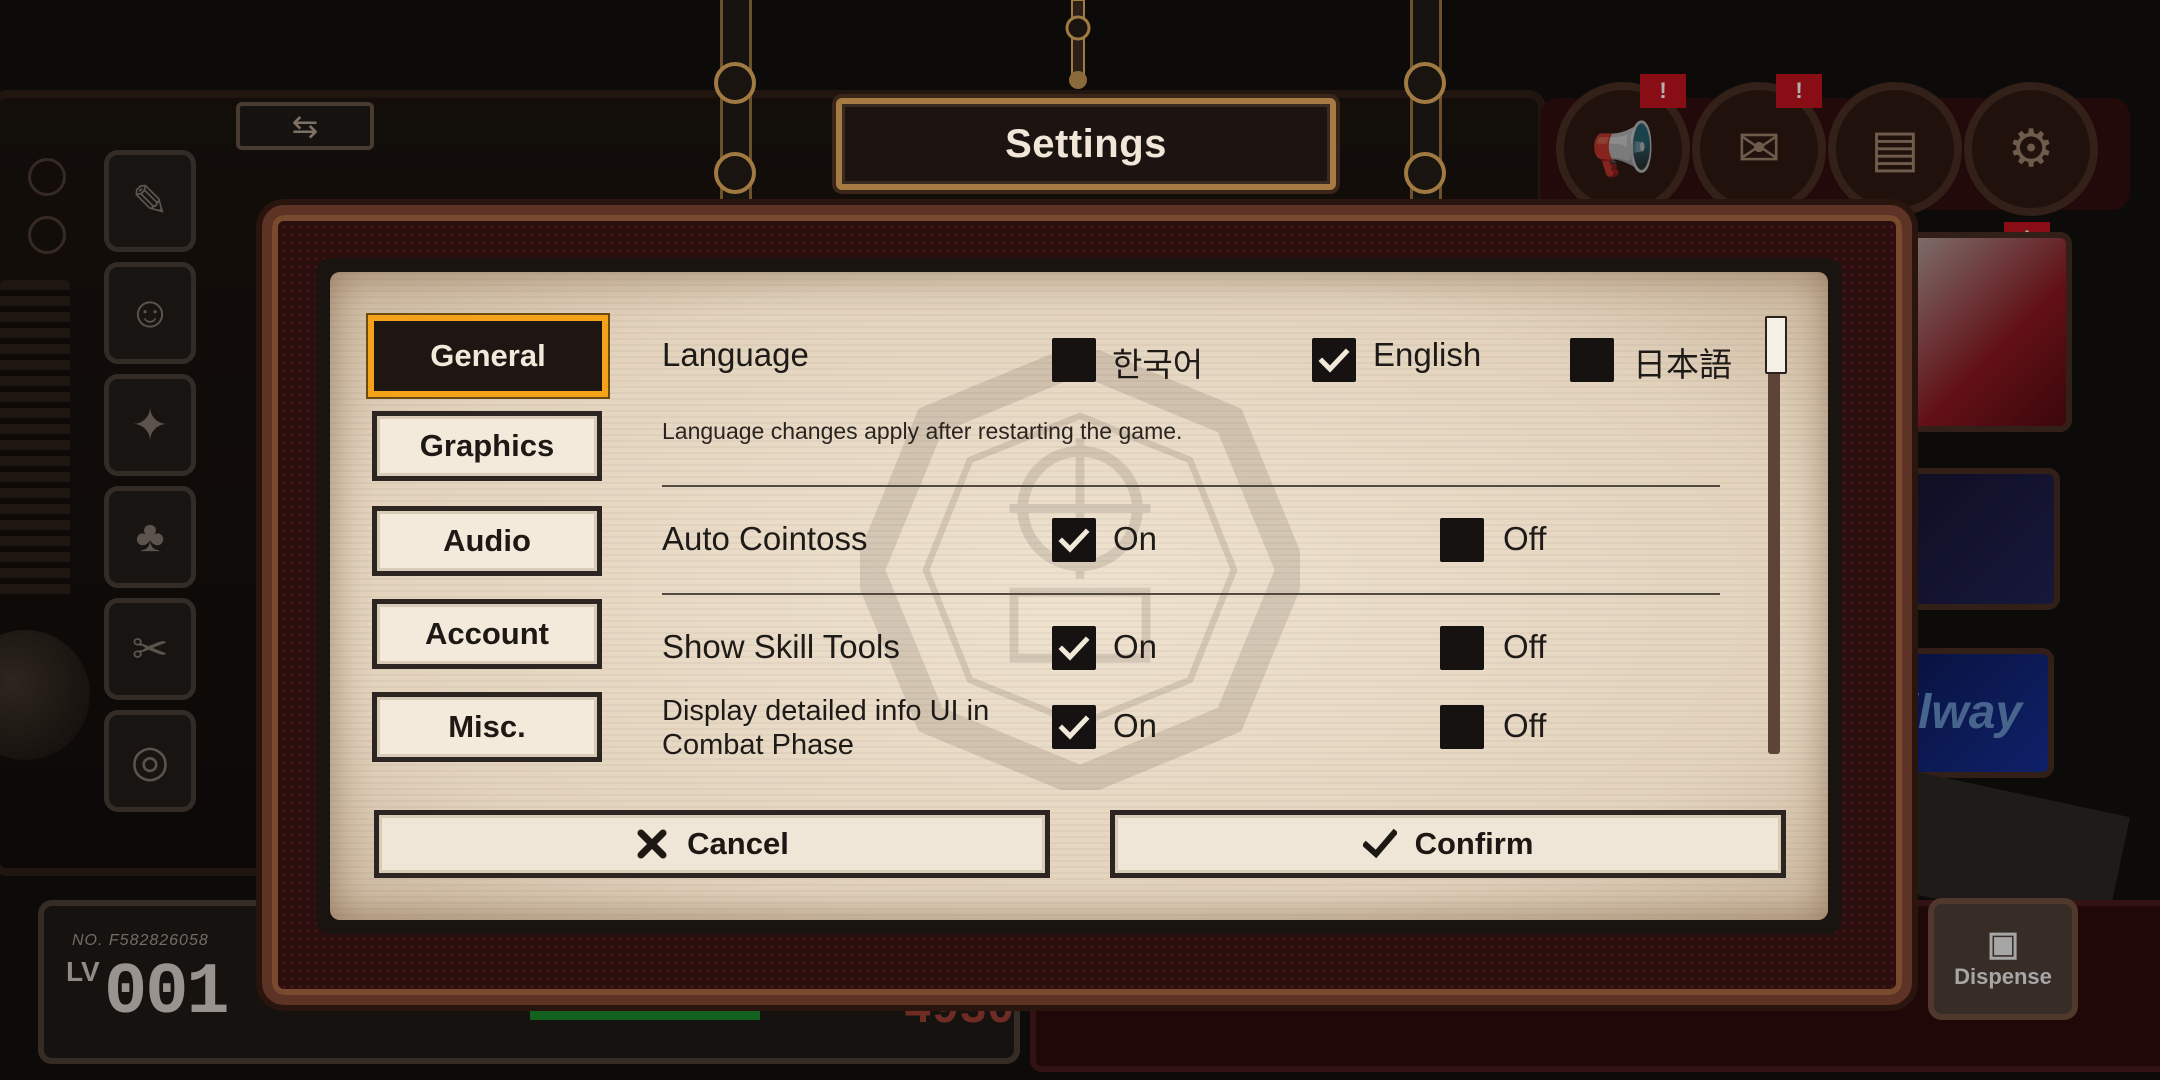 The width and height of the screenshot is (2160, 1080). What do you see at coordinates (1525, 725) in the screenshot?
I see `detailed-info-off-label: Off` at bounding box center [1525, 725].